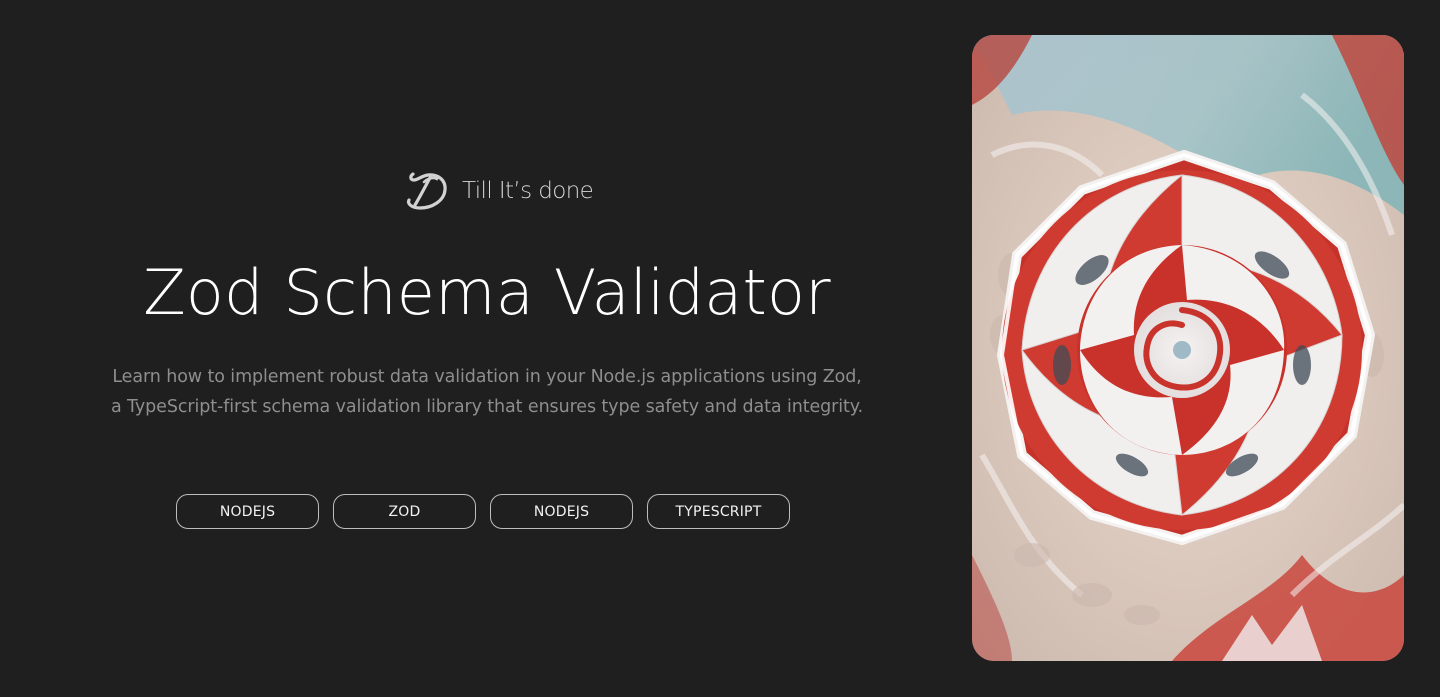 The height and width of the screenshot is (697, 1440). I want to click on page-title: Zod Schema Validator, so click(487, 292).